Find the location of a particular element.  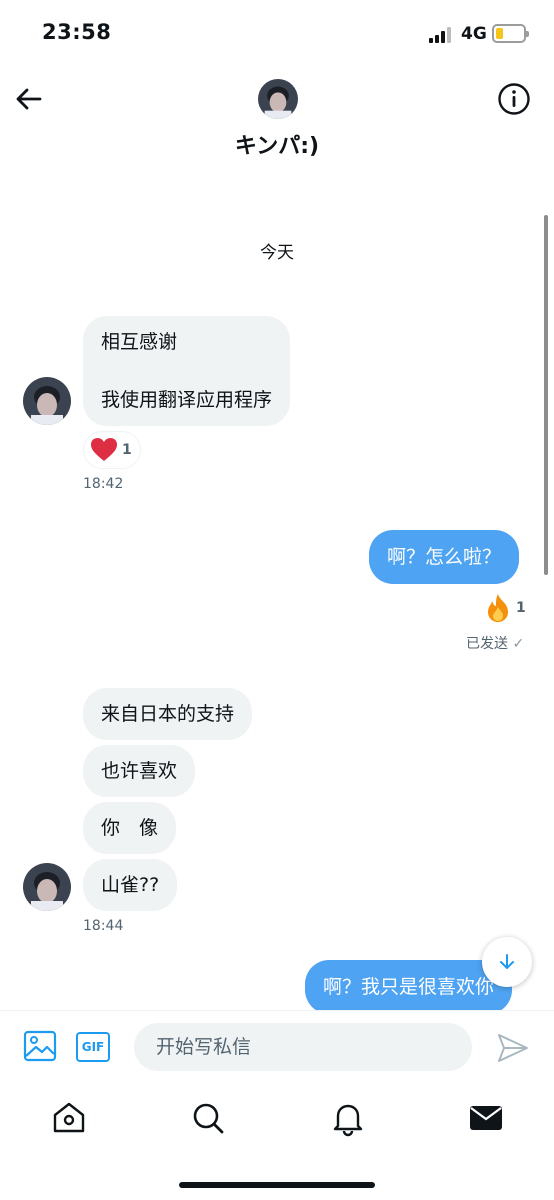

received-message: 来自日本的支持 is located at coordinates (168, 714).